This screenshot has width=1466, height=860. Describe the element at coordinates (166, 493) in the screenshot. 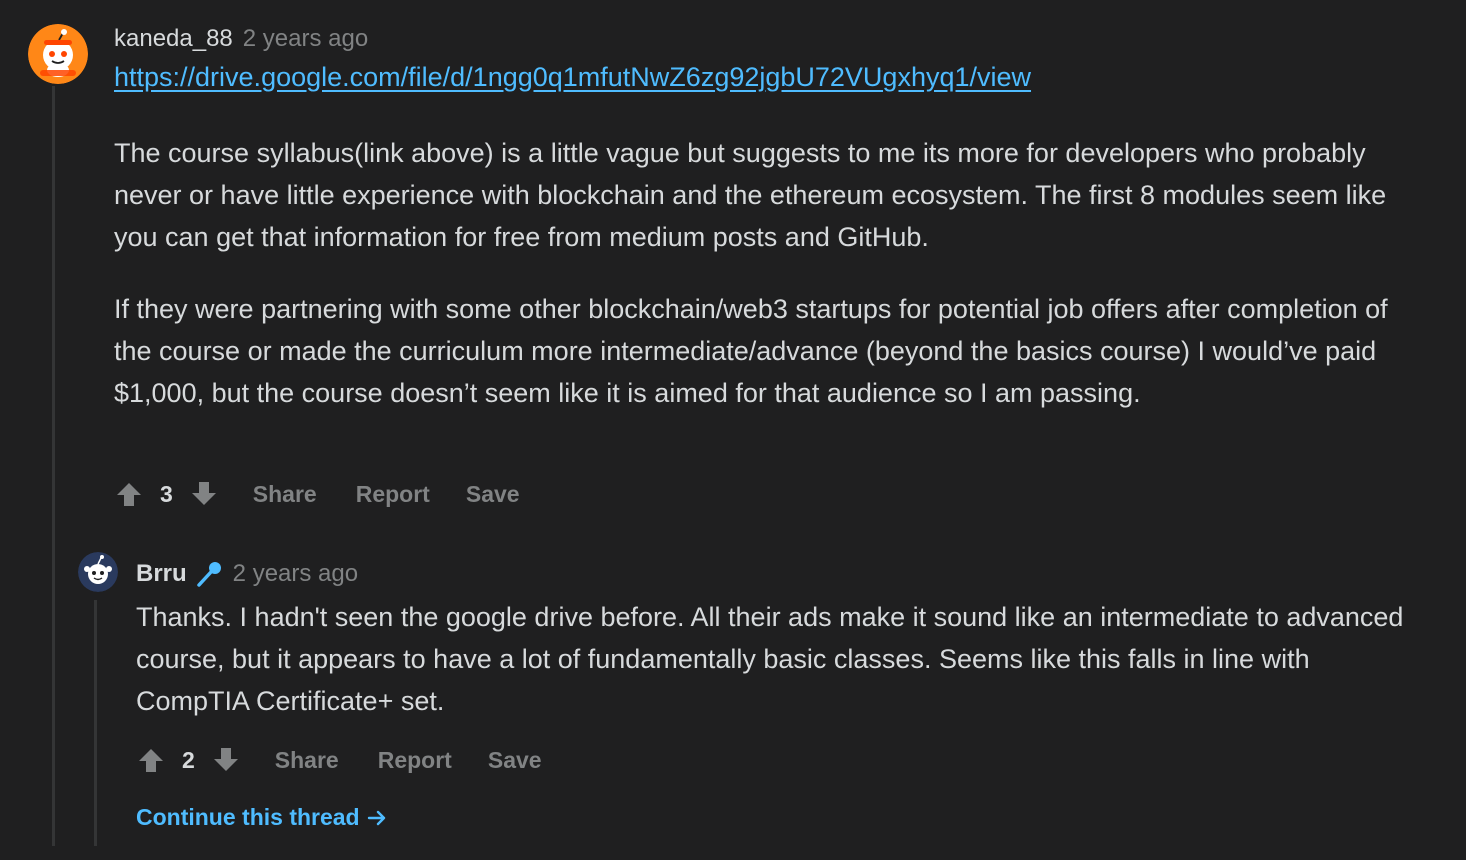

I see `vote-score: 3` at that location.